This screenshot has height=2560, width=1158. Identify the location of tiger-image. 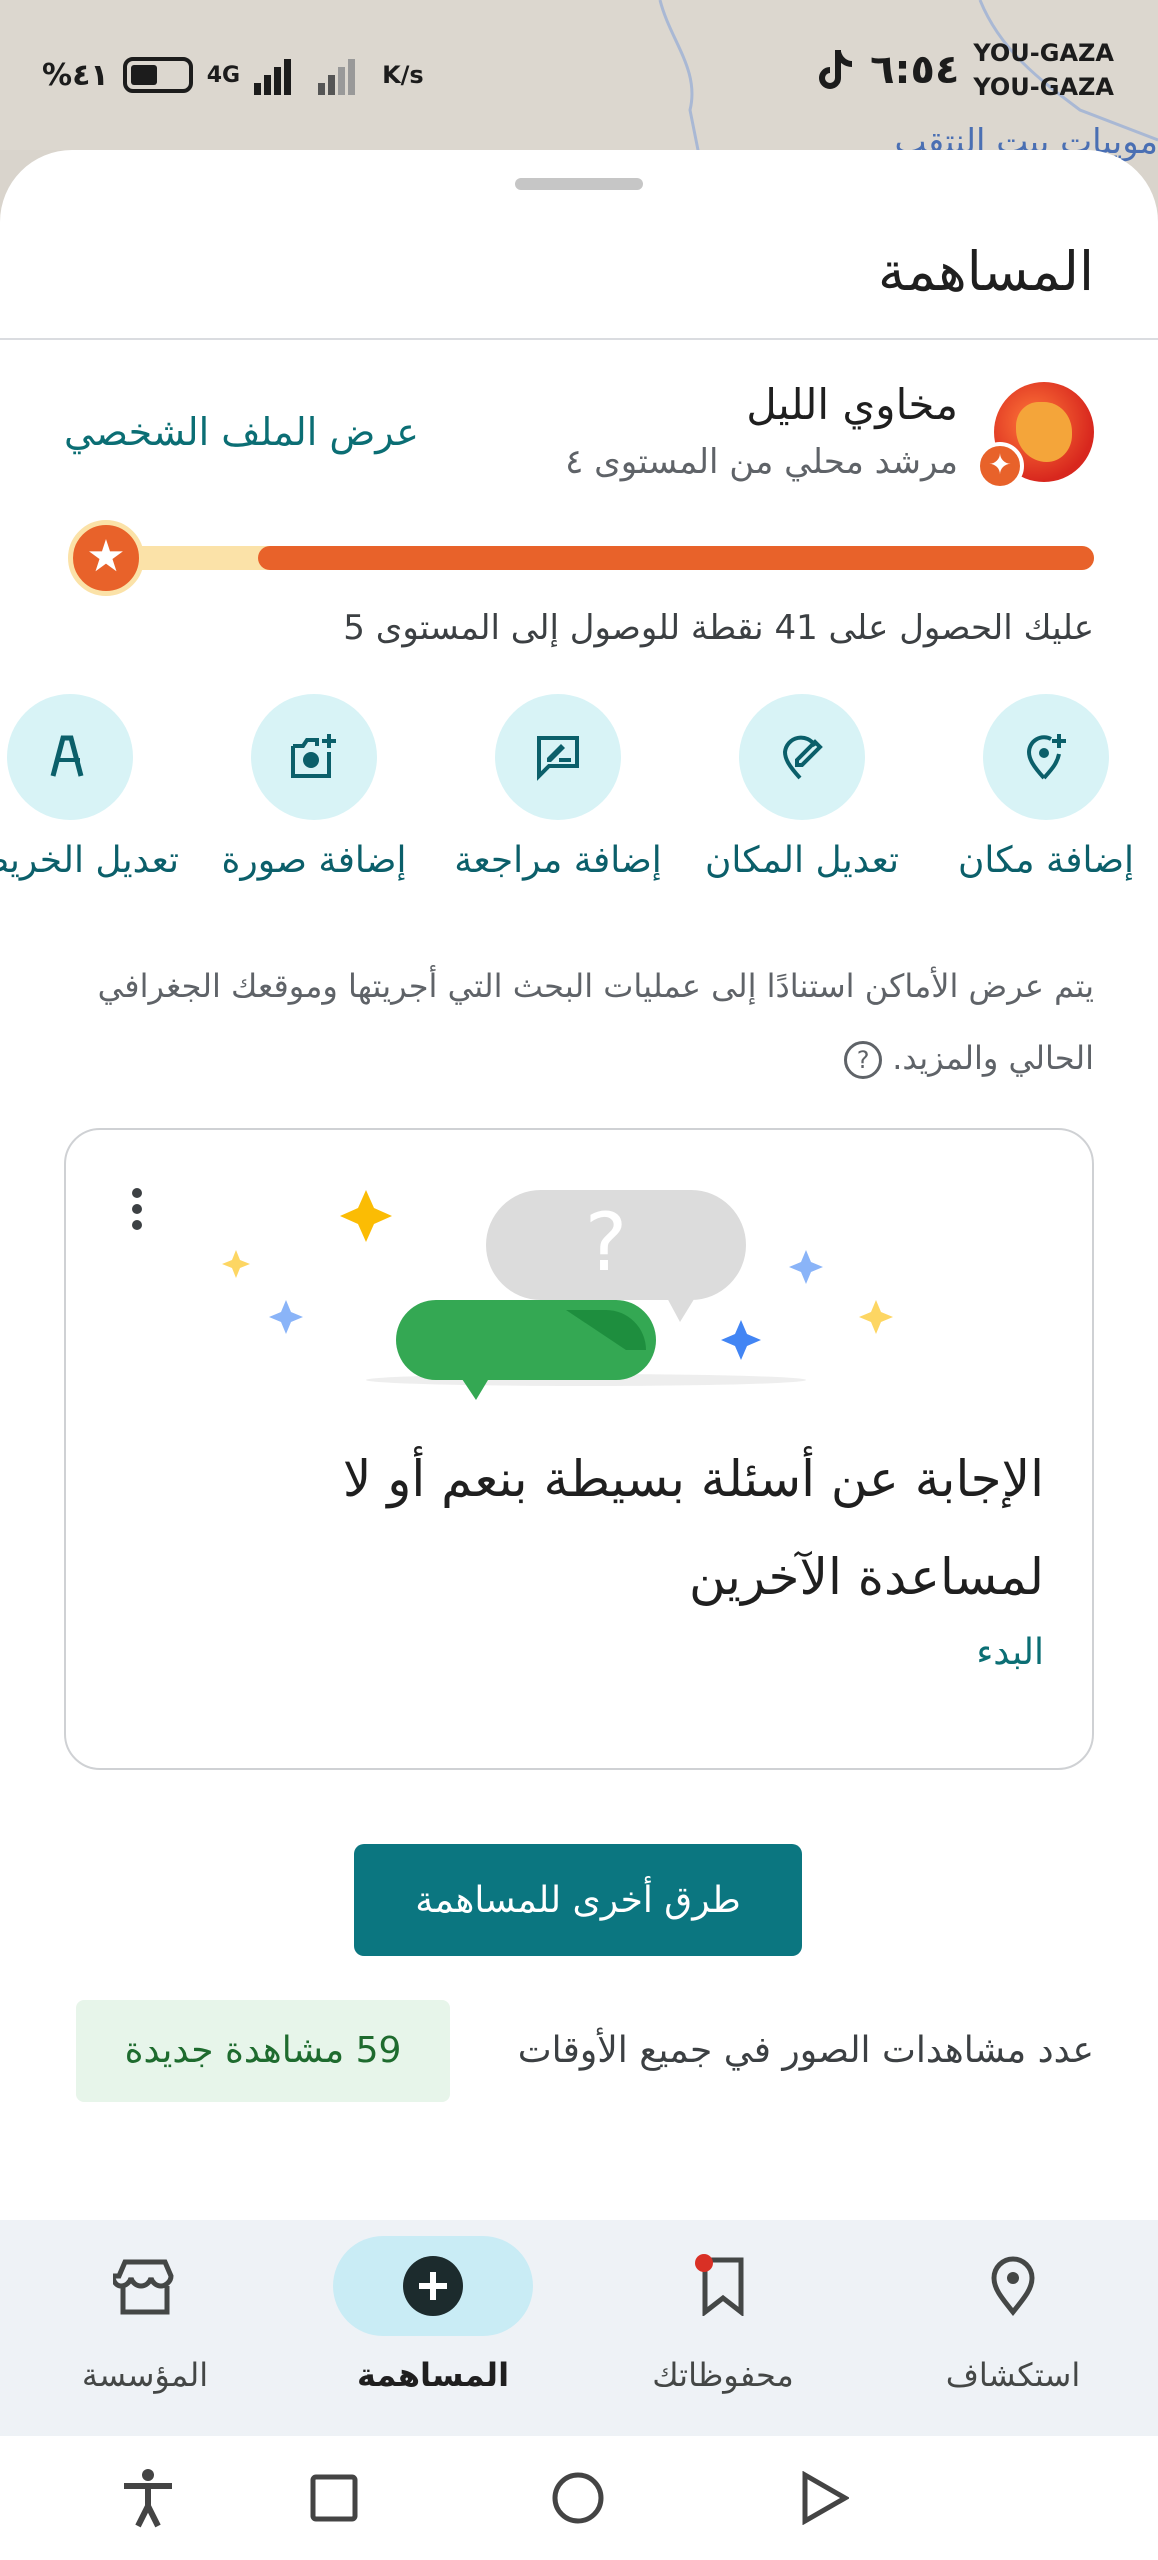
(1044, 432).